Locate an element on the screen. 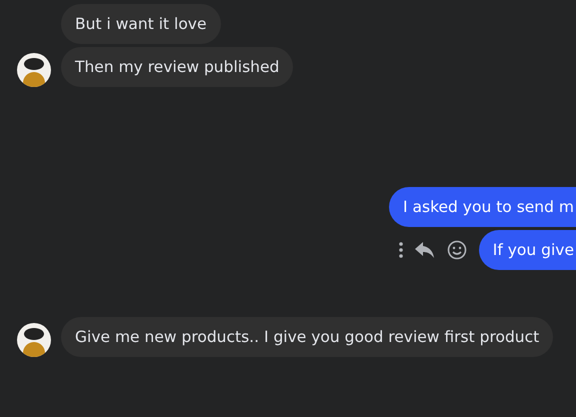 This screenshot has height=417, width=576. reply-icon is located at coordinates (424, 250).